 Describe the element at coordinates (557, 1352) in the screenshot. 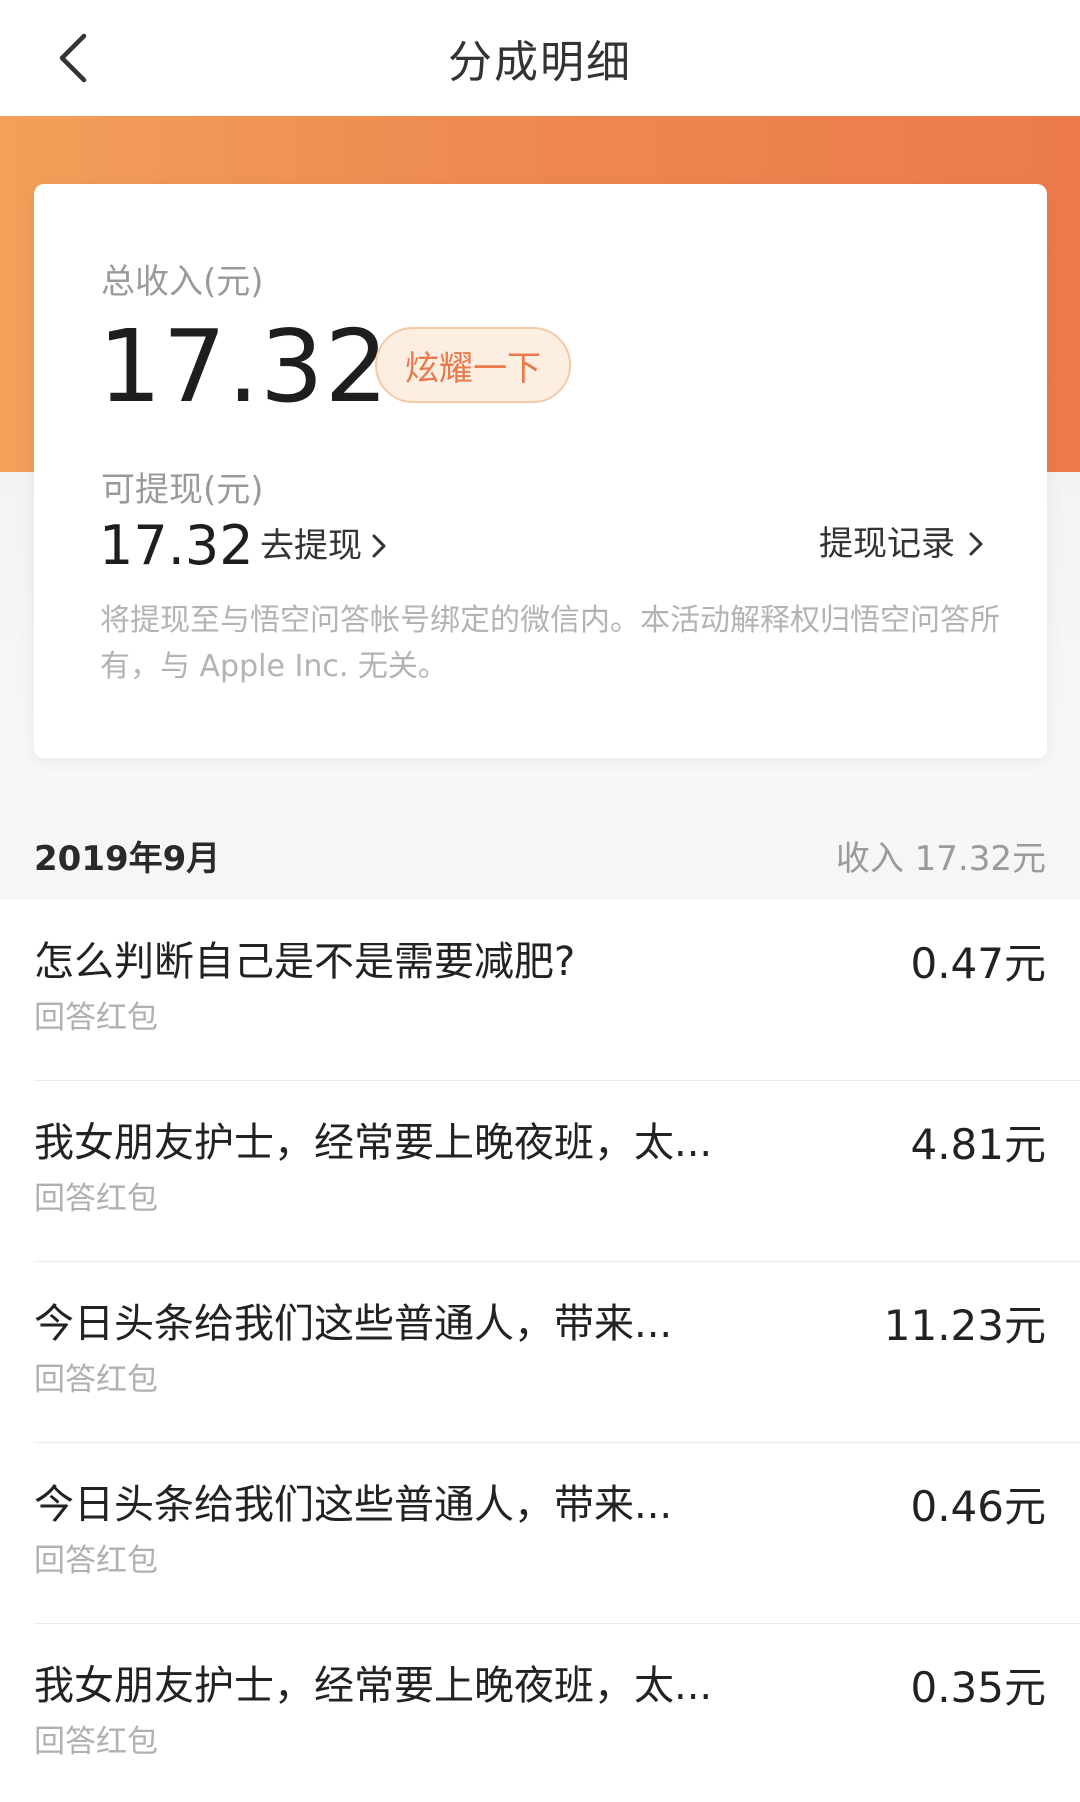

I see `list-item: 今日头条给我们这些普通人，带来... 回答红包 11.23元` at that location.